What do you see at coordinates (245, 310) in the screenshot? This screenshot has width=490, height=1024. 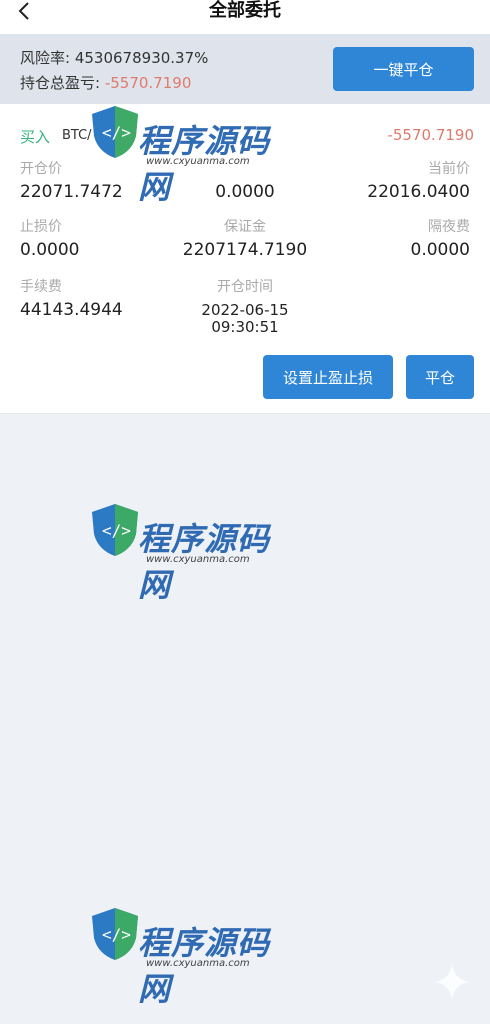 I see `open-time-date: 2022-06-15` at bounding box center [245, 310].